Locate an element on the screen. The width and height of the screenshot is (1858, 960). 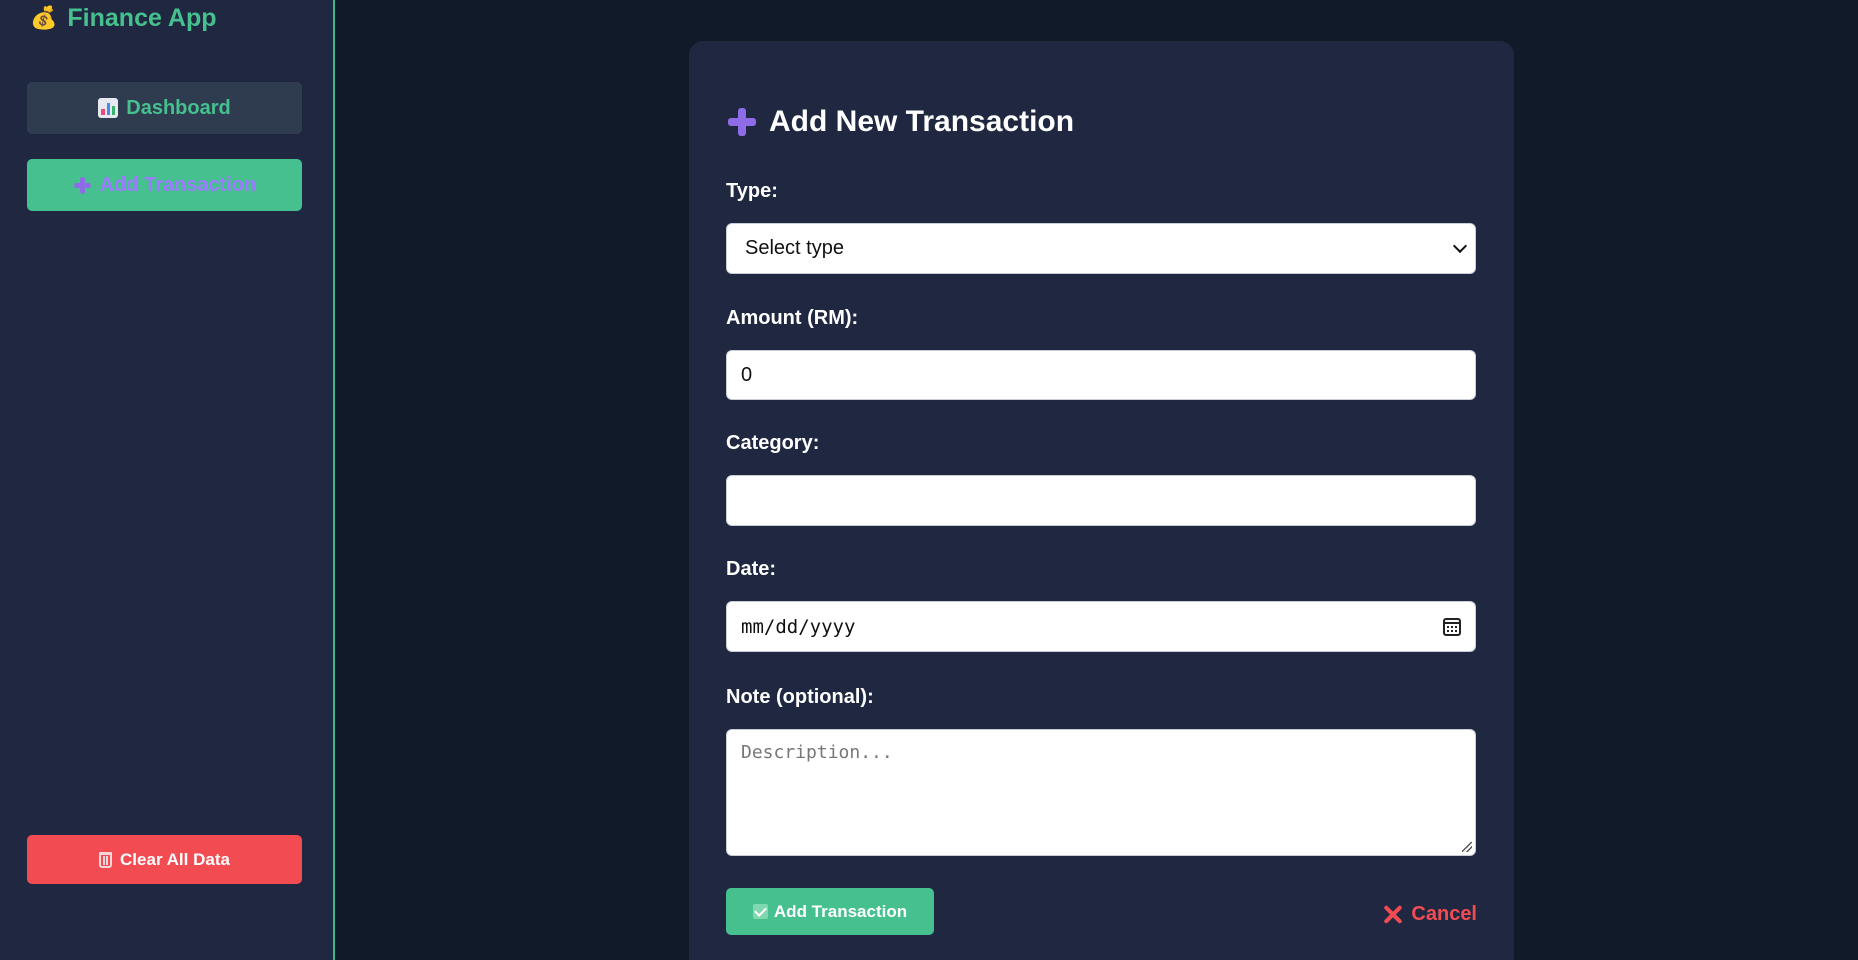
nav-add-transaction-button: Add Transaction is located at coordinates (164, 185).